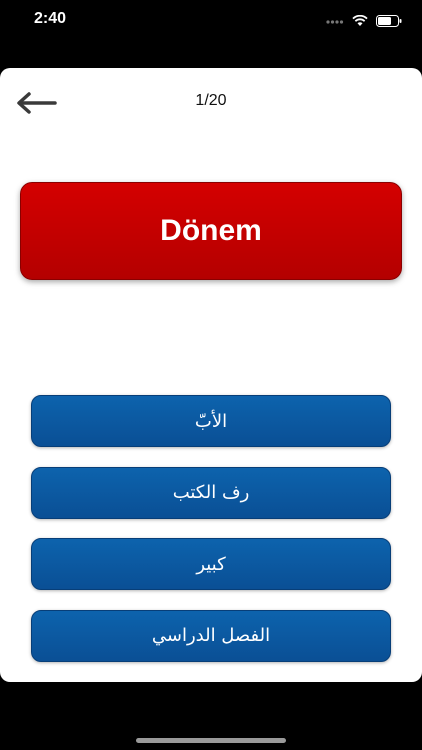 This screenshot has height=750, width=422. I want to click on status-bar: 2:40, so click(211, 22).